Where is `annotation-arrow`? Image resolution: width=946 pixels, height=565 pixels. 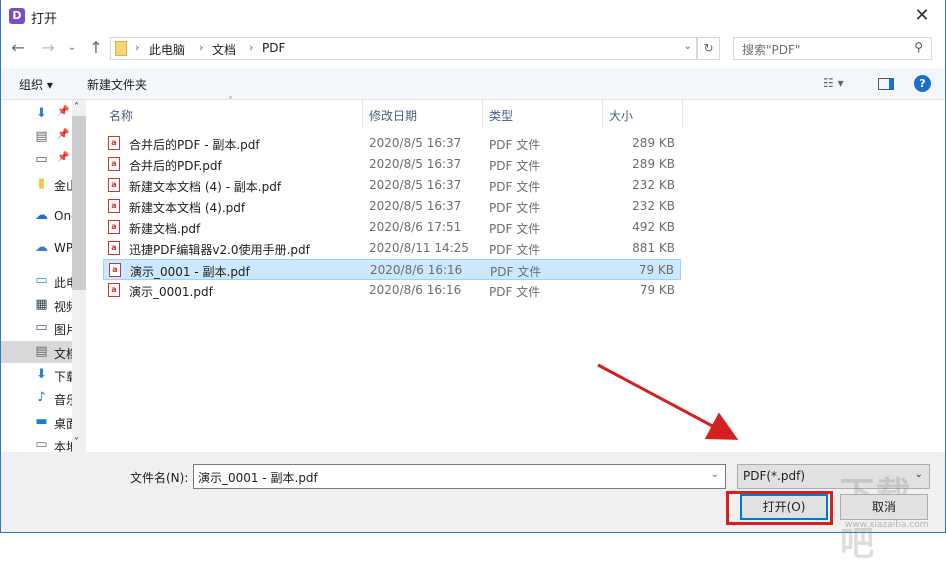 annotation-arrow is located at coordinates (668, 401).